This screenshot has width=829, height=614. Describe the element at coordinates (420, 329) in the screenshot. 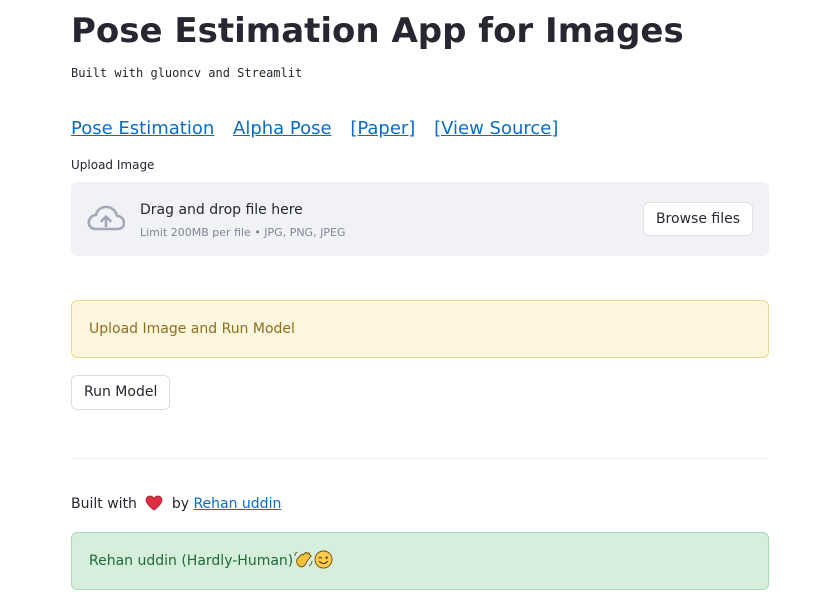

I see `warning-alert: Upload Image and Run Model` at that location.